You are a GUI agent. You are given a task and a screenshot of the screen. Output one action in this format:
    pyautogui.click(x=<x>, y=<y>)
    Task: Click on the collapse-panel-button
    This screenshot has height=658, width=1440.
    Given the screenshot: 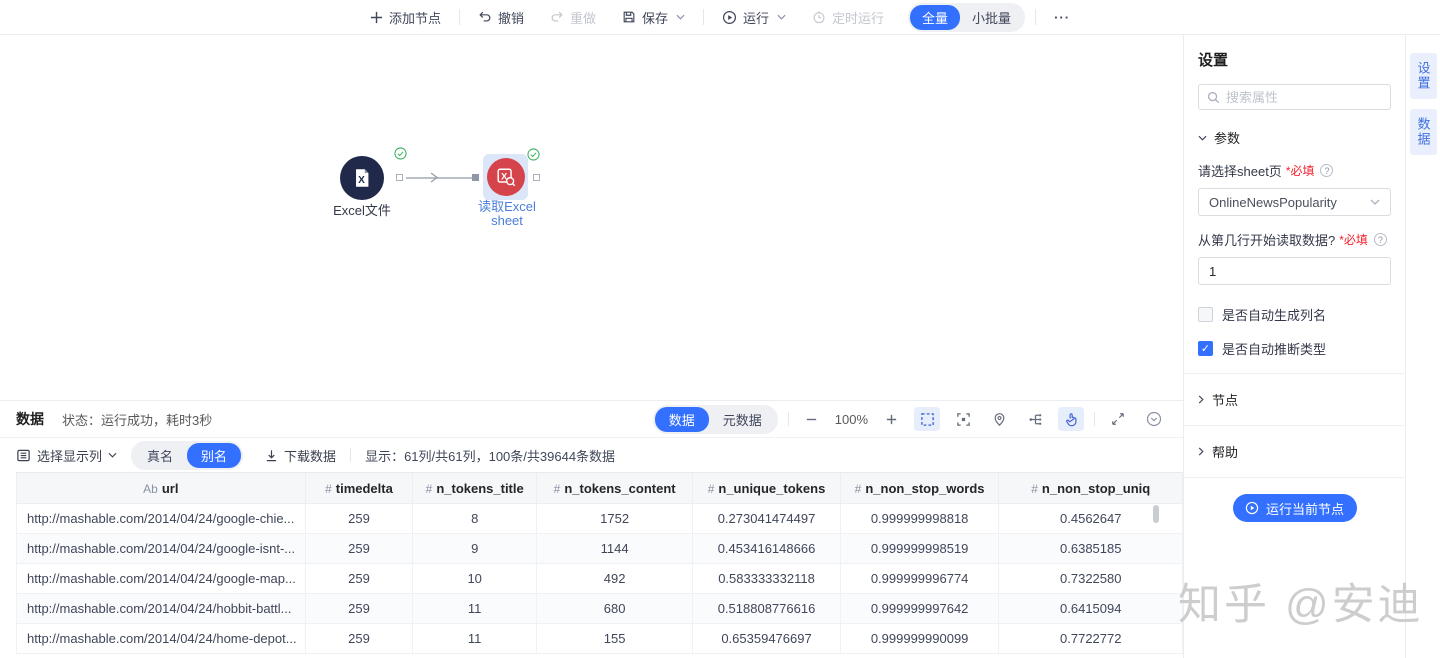 What is the action you would take?
    pyautogui.click(x=1154, y=419)
    